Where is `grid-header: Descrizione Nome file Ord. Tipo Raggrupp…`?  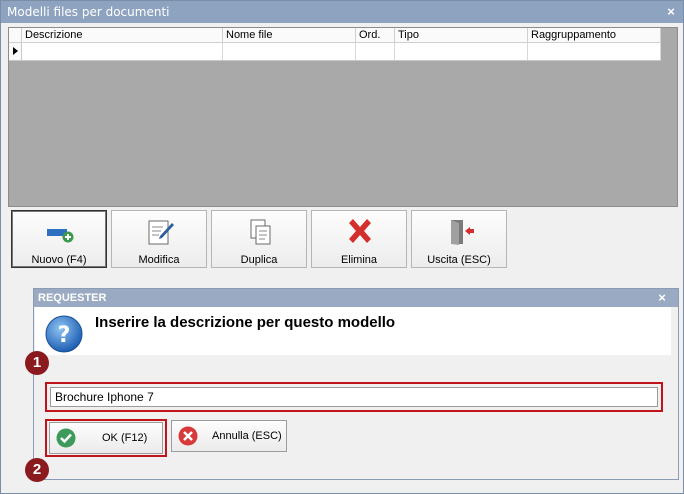
grid-header: Descrizione Nome file Ord. Tipo Raggrupp… is located at coordinates (335, 35).